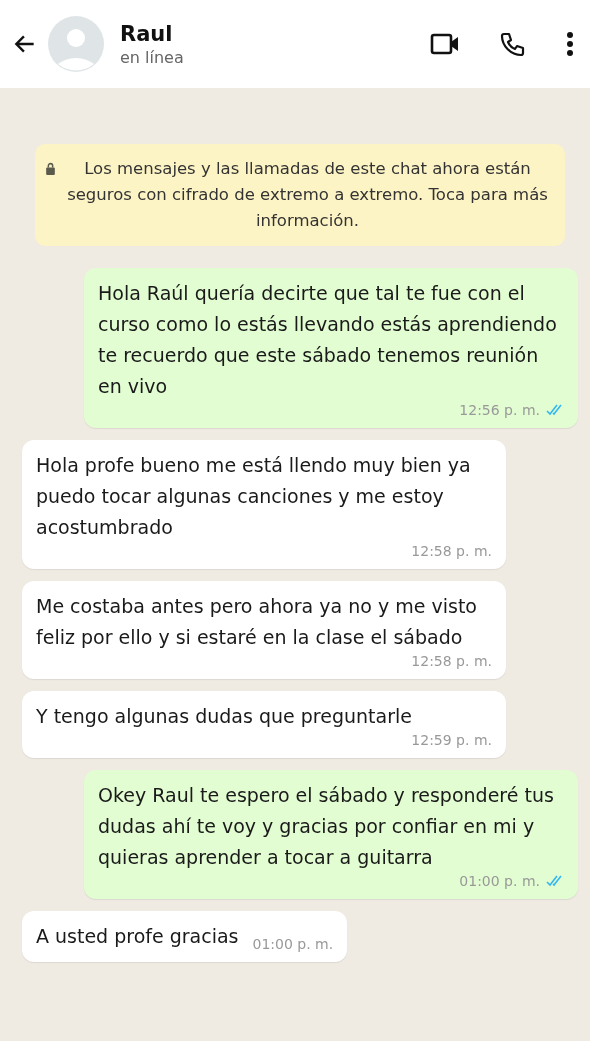  I want to click on message-bubble: Hola profe bueno me está llendo muy bien ya puedo tocar algunas canciones y me estoy acostumbrado 12:58 p. m., so click(264, 504).